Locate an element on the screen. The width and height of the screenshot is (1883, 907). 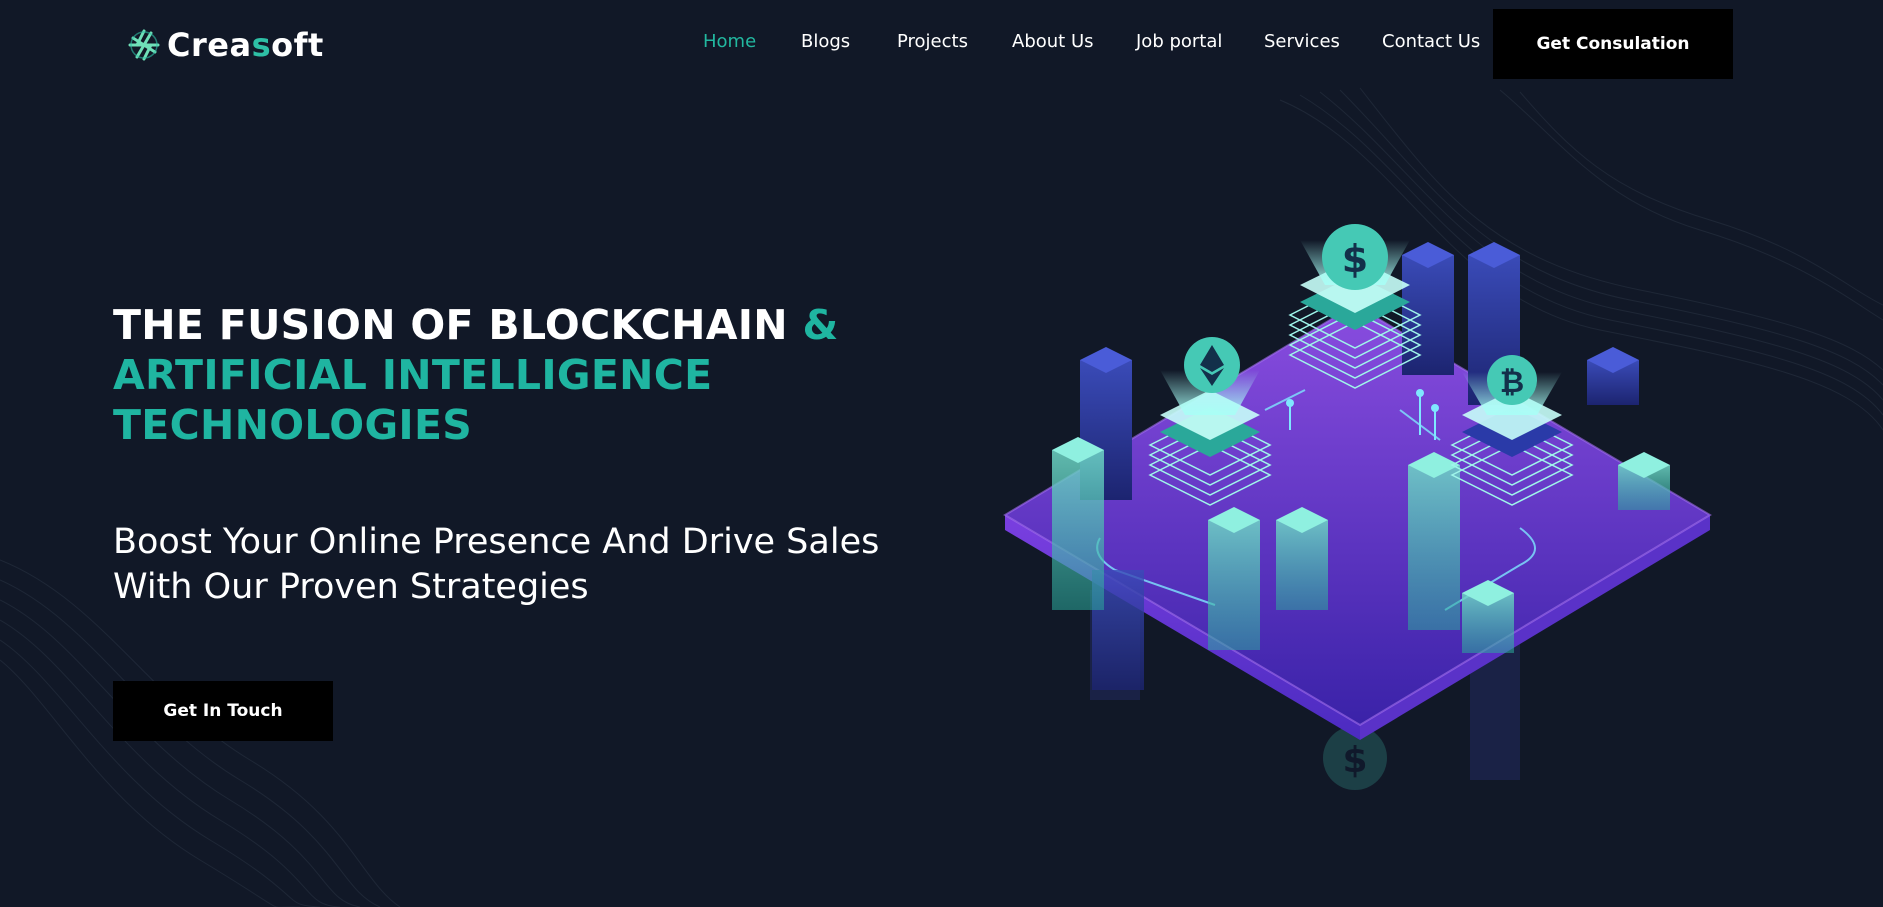
nav-item-projects: Projects is located at coordinates (932, 41).